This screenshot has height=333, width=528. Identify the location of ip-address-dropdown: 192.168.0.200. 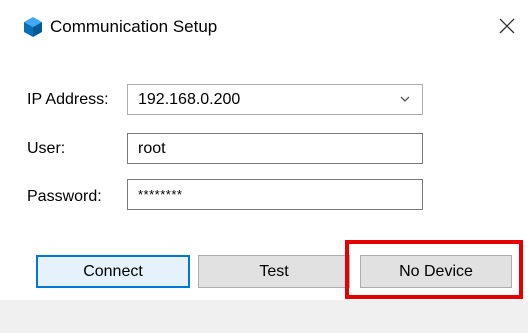
(275, 99).